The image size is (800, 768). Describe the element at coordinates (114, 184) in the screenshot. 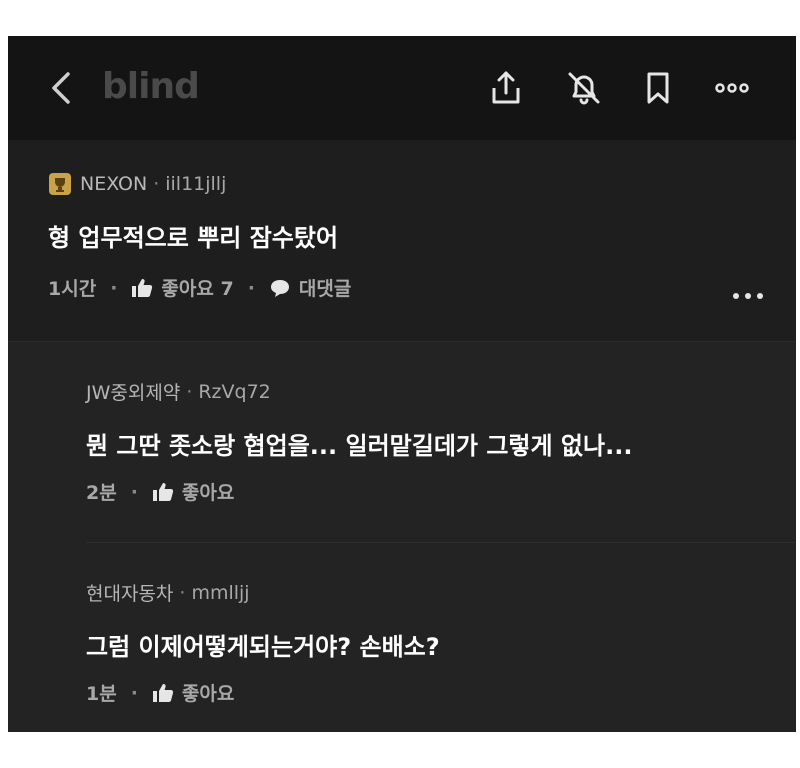

I see `post-company: NEXON` at that location.